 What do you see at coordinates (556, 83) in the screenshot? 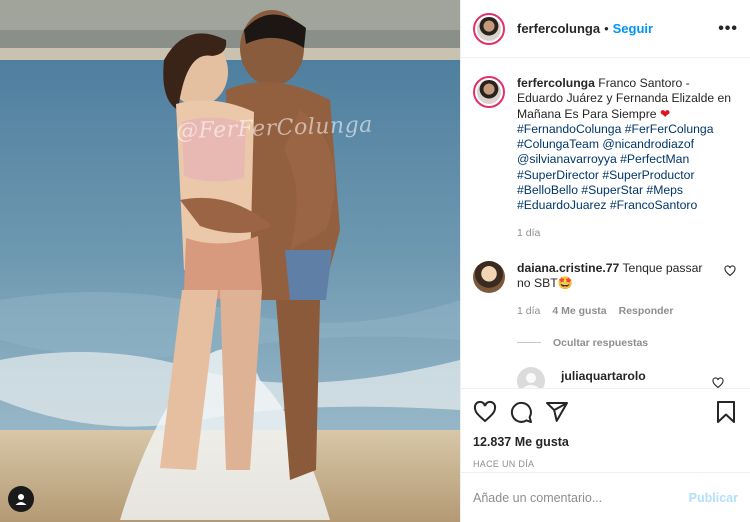
I see `caption-username: ferfercolunga` at bounding box center [556, 83].